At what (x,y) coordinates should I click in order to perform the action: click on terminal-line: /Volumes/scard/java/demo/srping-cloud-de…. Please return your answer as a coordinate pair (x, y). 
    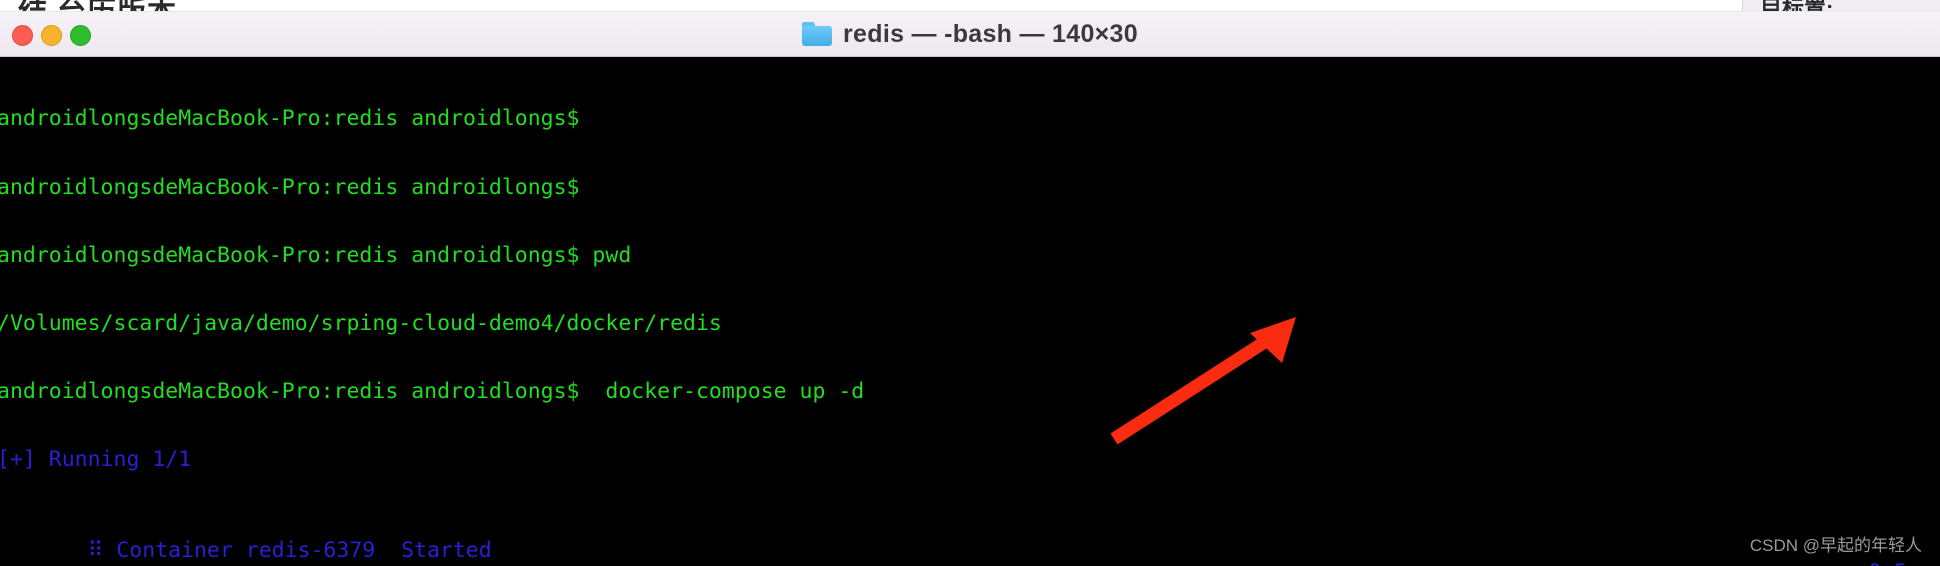
    Looking at the image, I should click on (361, 323).